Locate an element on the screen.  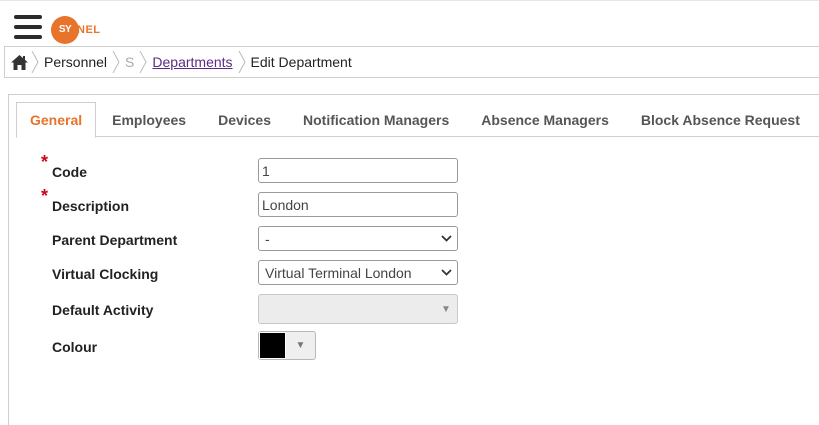
synel-logo: SY NEL is located at coordinates (81, 30).